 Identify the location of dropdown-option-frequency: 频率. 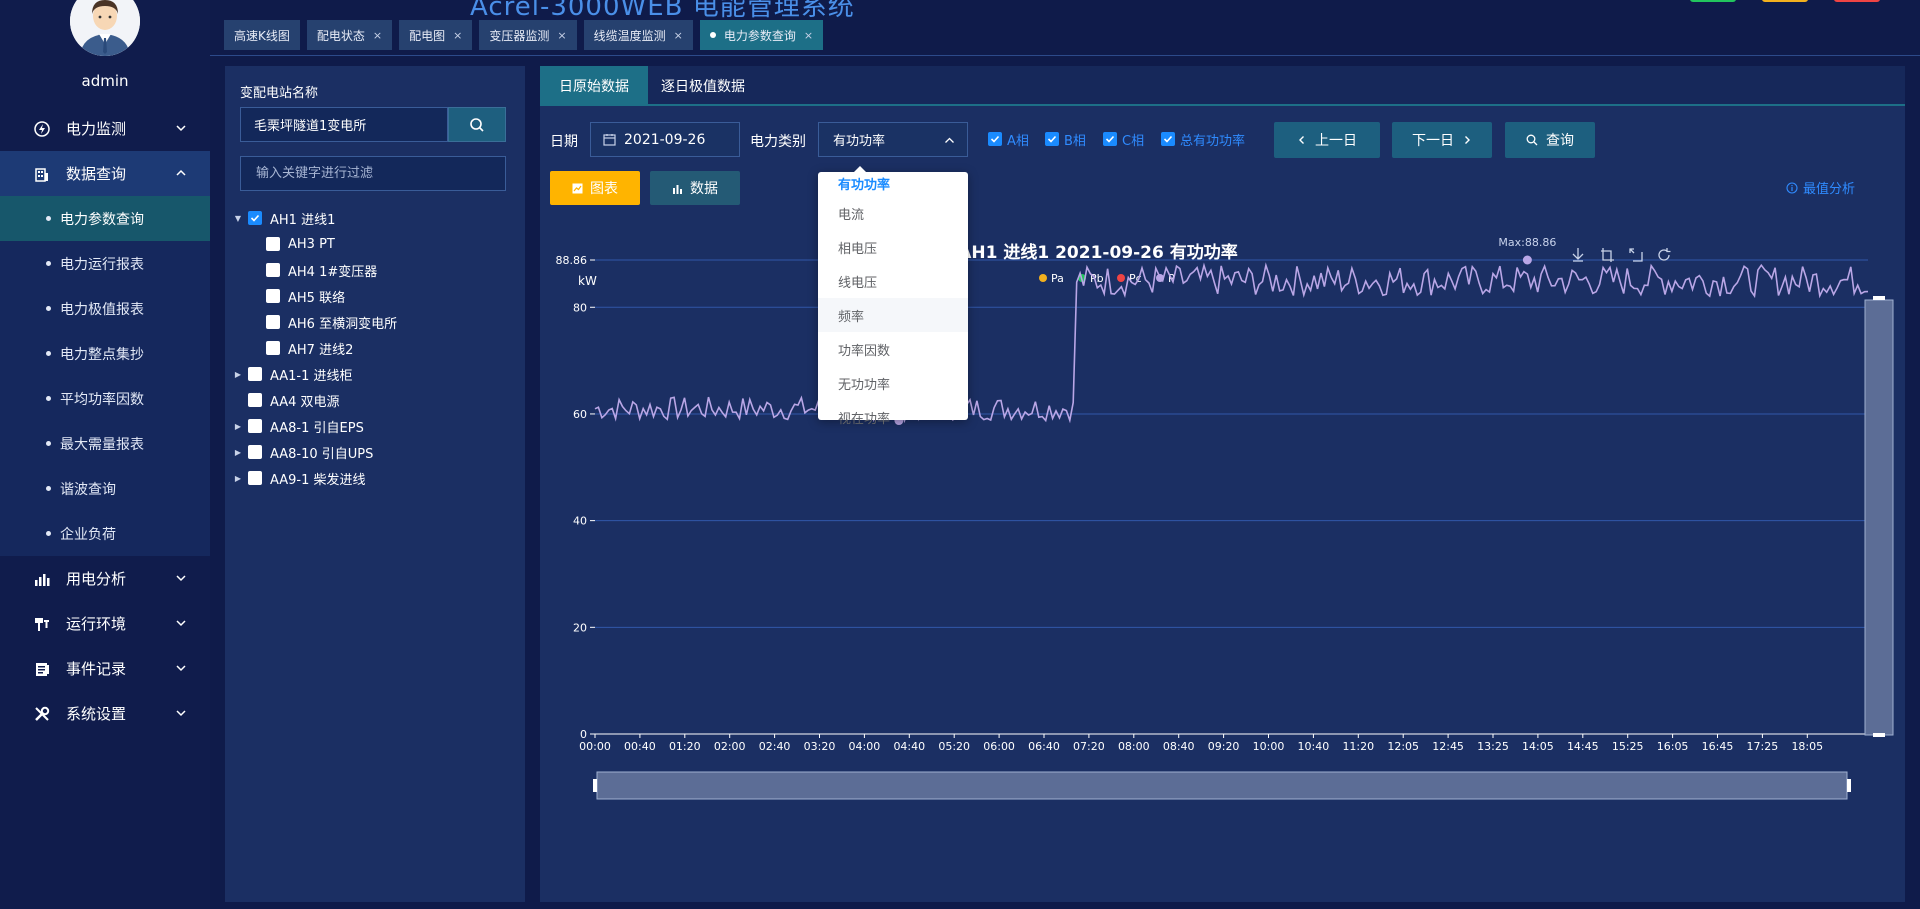
(893, 315).